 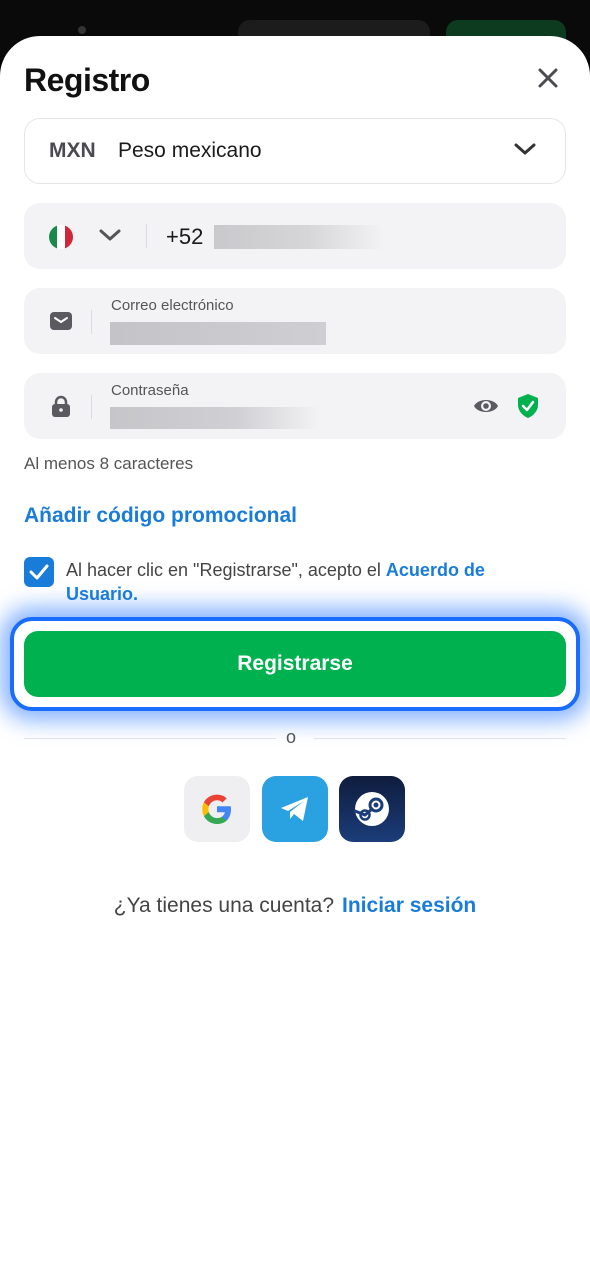 I want to click on close-icon, so click(x=548, y=78).